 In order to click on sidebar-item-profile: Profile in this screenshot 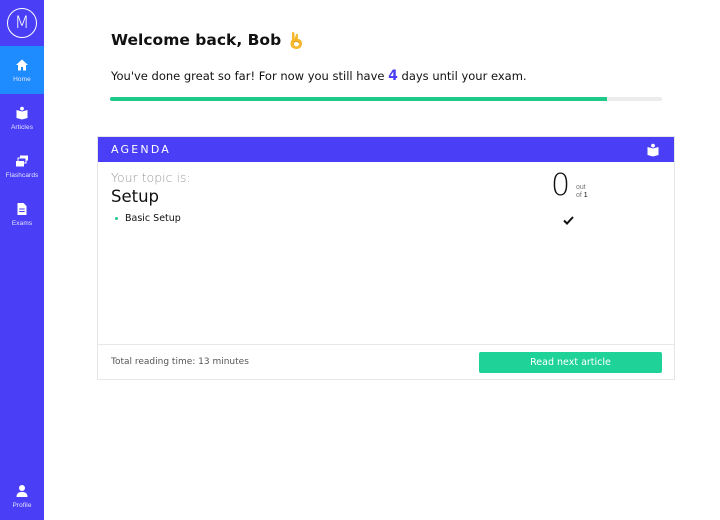, I will do `click(22, 496)`.